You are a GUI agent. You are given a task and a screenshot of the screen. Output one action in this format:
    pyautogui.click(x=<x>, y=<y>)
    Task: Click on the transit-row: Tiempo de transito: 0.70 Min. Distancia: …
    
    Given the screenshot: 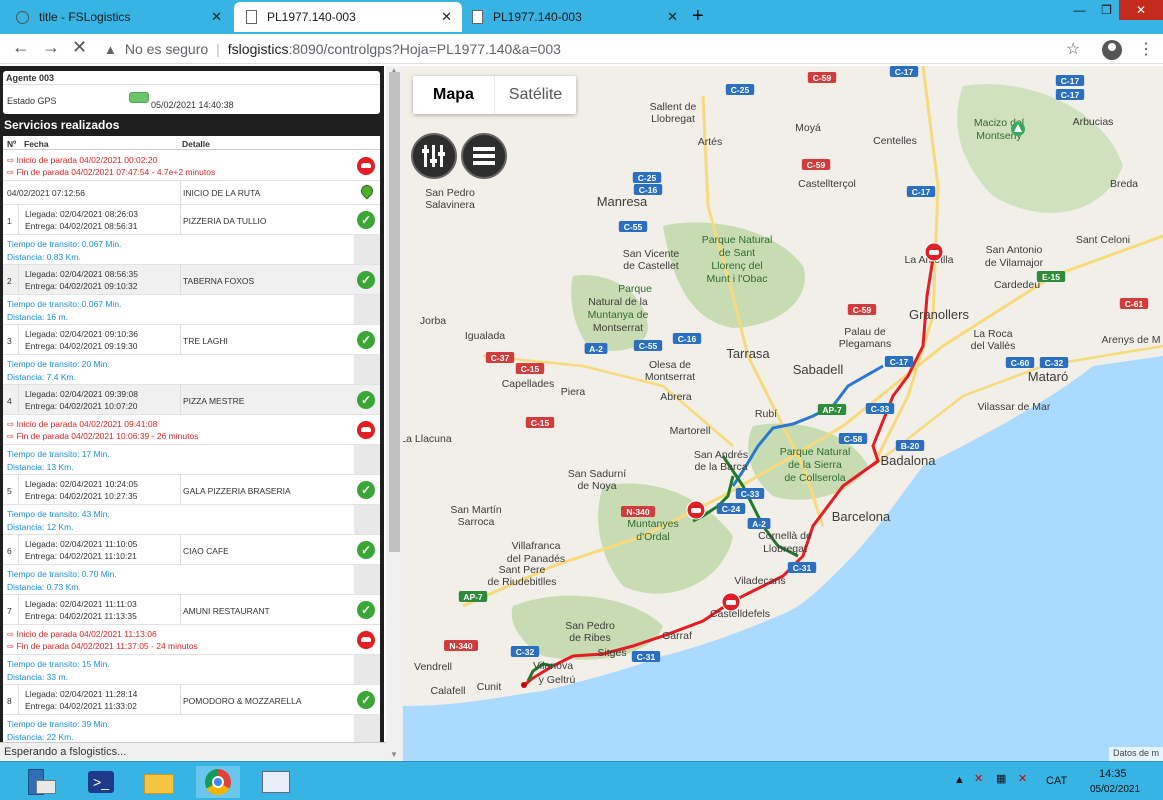 What is the action you would take?
    pyautogui.click(x=191, y=580)
    